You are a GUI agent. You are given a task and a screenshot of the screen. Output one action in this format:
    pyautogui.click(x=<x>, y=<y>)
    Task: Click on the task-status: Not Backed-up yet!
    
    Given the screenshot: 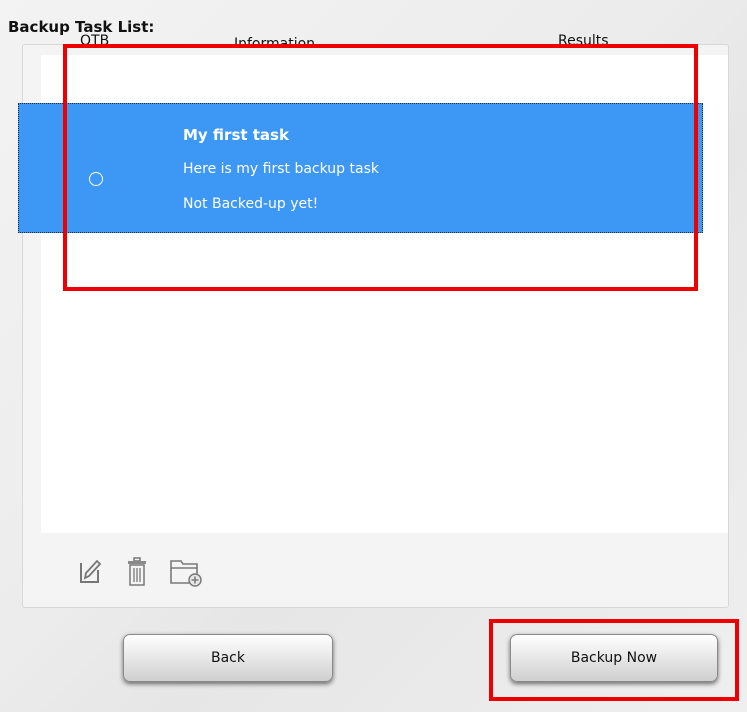 What is the action you would take?
    pyautogui.click(x=251, y=204)
    